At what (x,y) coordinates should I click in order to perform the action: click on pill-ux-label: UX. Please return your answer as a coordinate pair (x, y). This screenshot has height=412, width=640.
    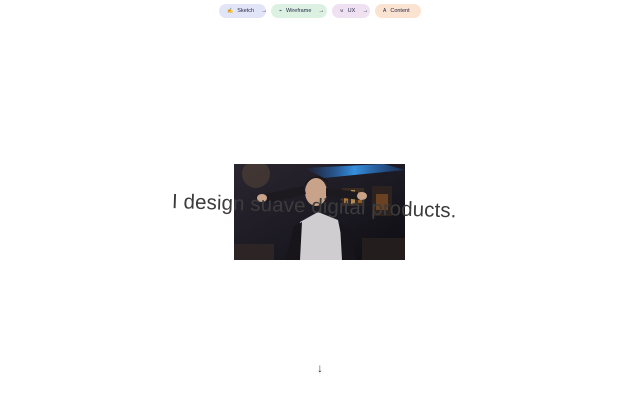
    Looking at the image, I should click on (351, 11).